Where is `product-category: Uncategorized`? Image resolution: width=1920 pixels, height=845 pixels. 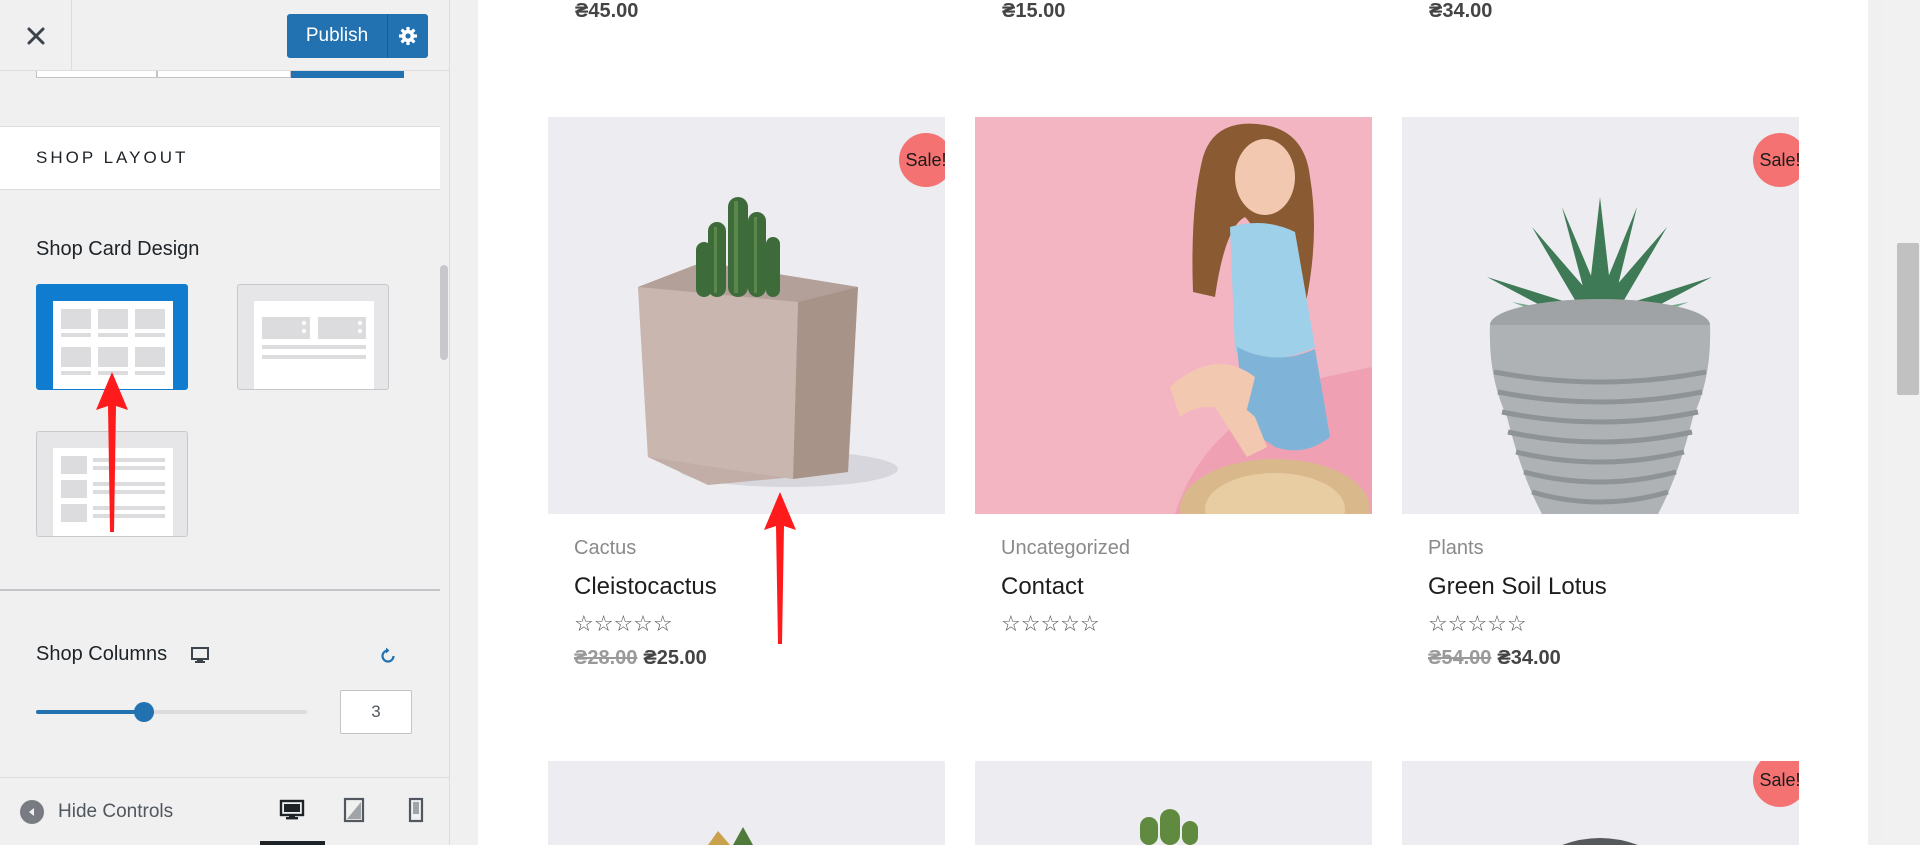 product-category: Uncategorized is located at coordinates (1065, 548).